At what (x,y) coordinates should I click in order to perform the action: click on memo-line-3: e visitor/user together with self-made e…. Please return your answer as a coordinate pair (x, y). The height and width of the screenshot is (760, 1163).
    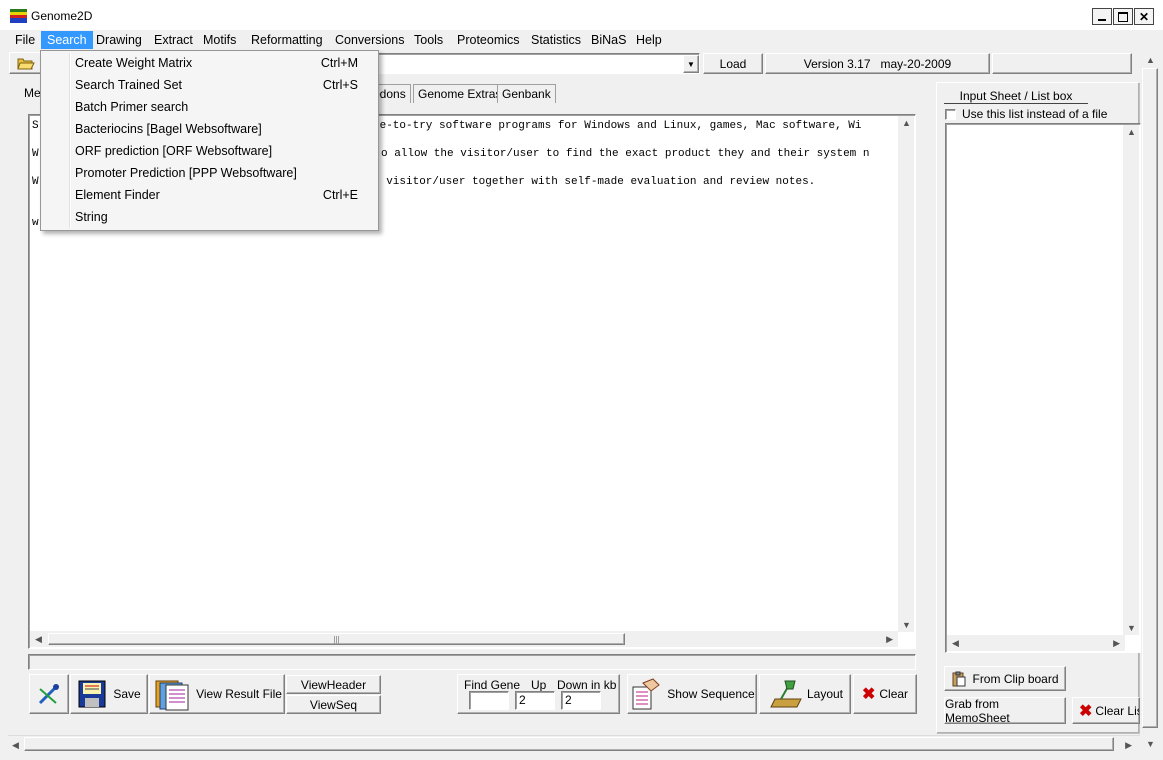
    Looking at the image, I should click on (594, 182).